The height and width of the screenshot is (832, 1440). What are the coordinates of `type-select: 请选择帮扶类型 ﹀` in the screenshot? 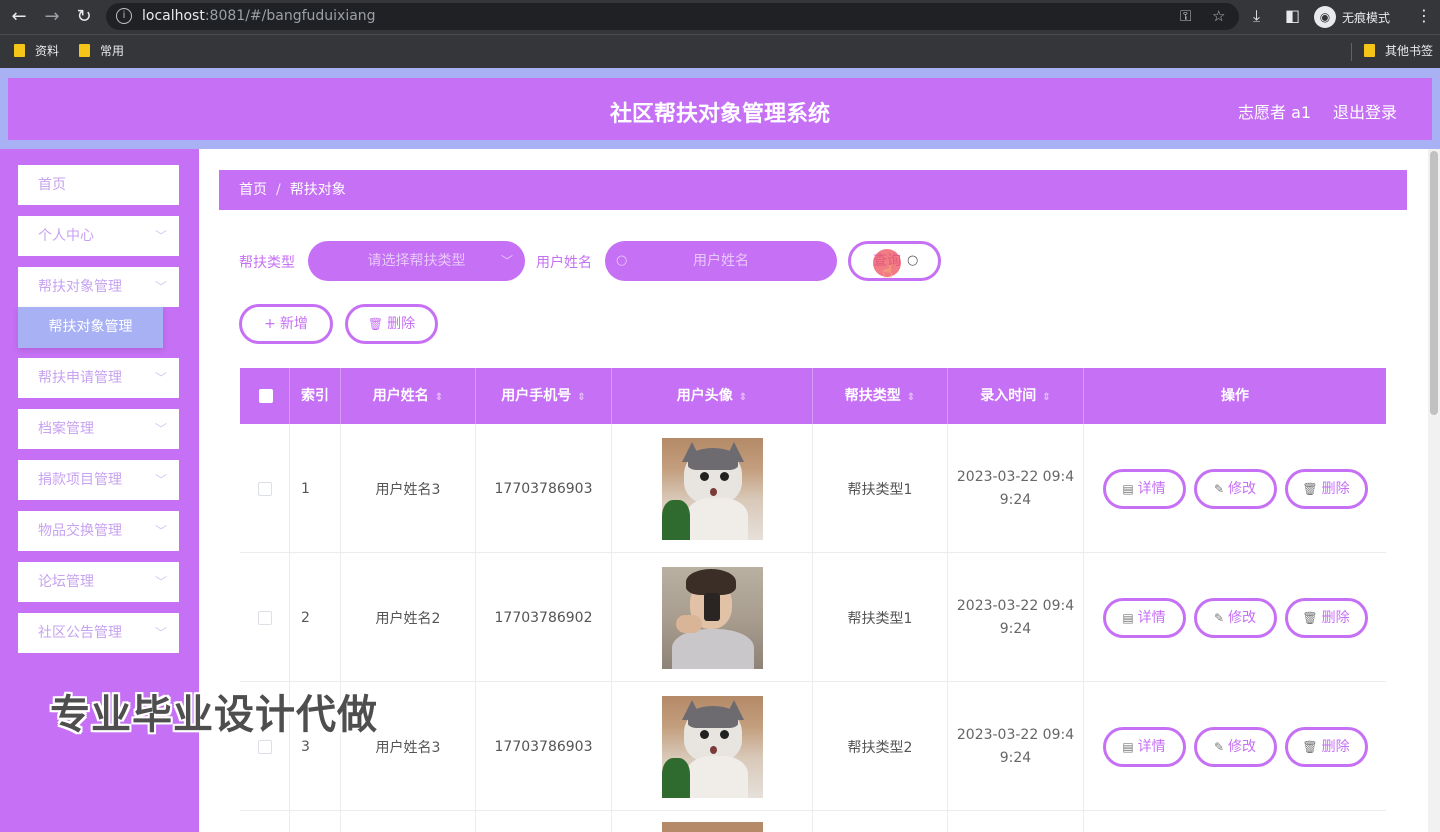 It's located at (416, 261).